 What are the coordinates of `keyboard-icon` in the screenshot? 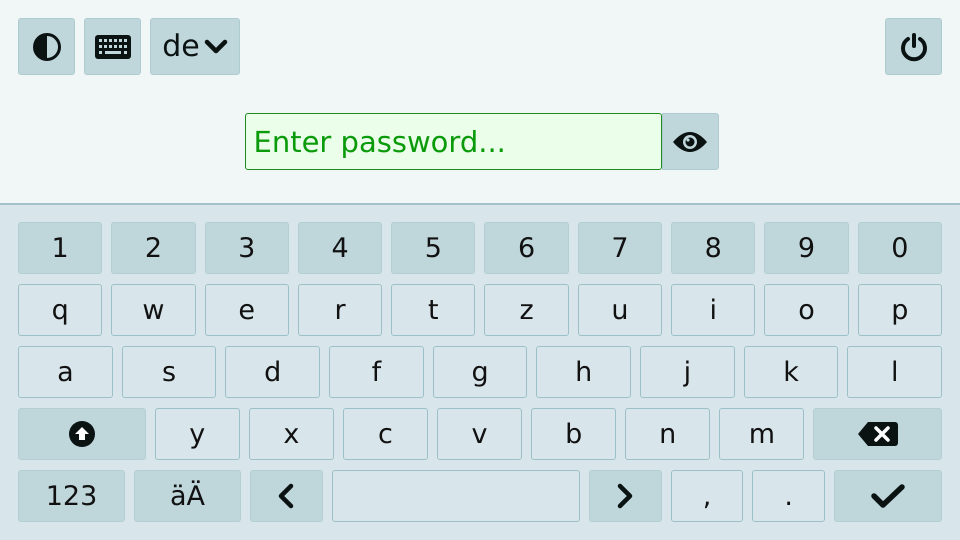 It's located at (112, 46).